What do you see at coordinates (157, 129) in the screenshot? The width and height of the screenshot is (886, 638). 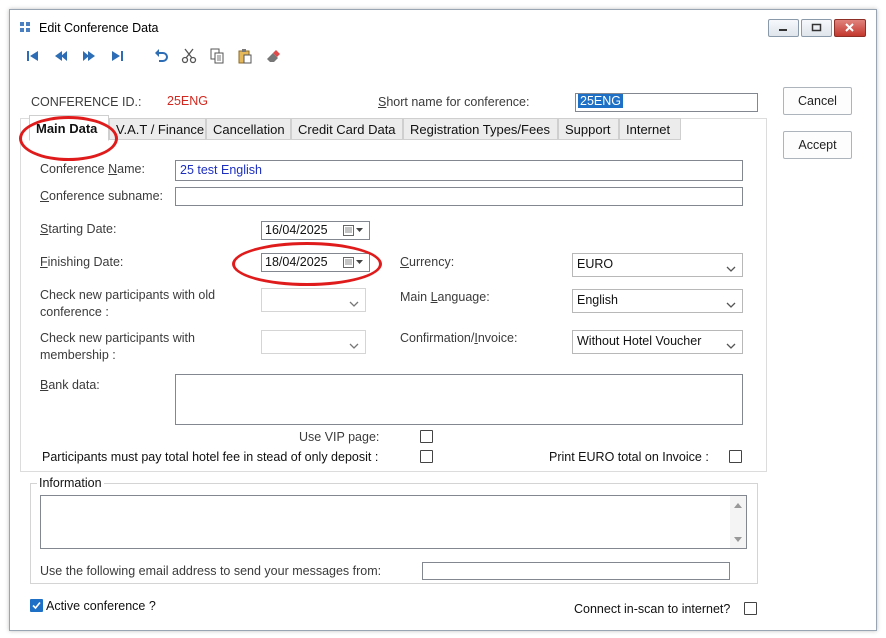 I see `tab-vat-finance: V.A.T / Finance` at bounding box center [157, 129].